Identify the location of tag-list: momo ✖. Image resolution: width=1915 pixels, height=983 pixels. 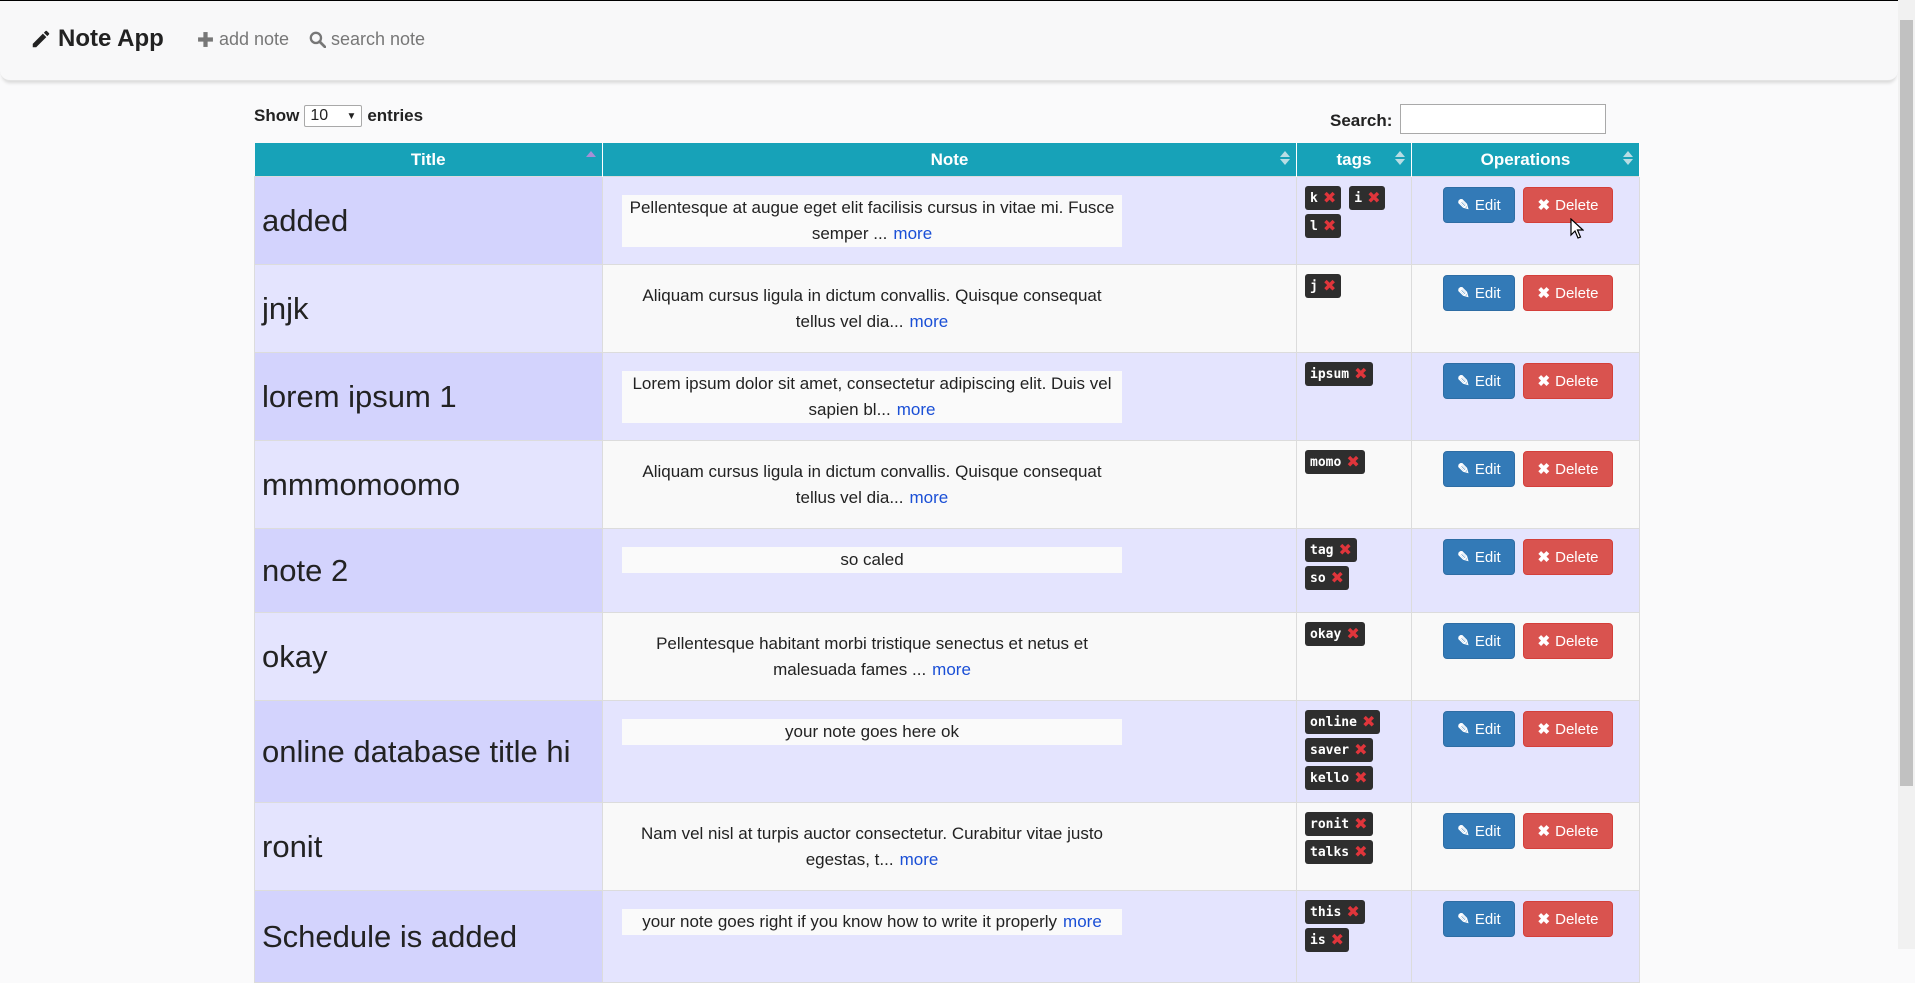
(1351, 457).